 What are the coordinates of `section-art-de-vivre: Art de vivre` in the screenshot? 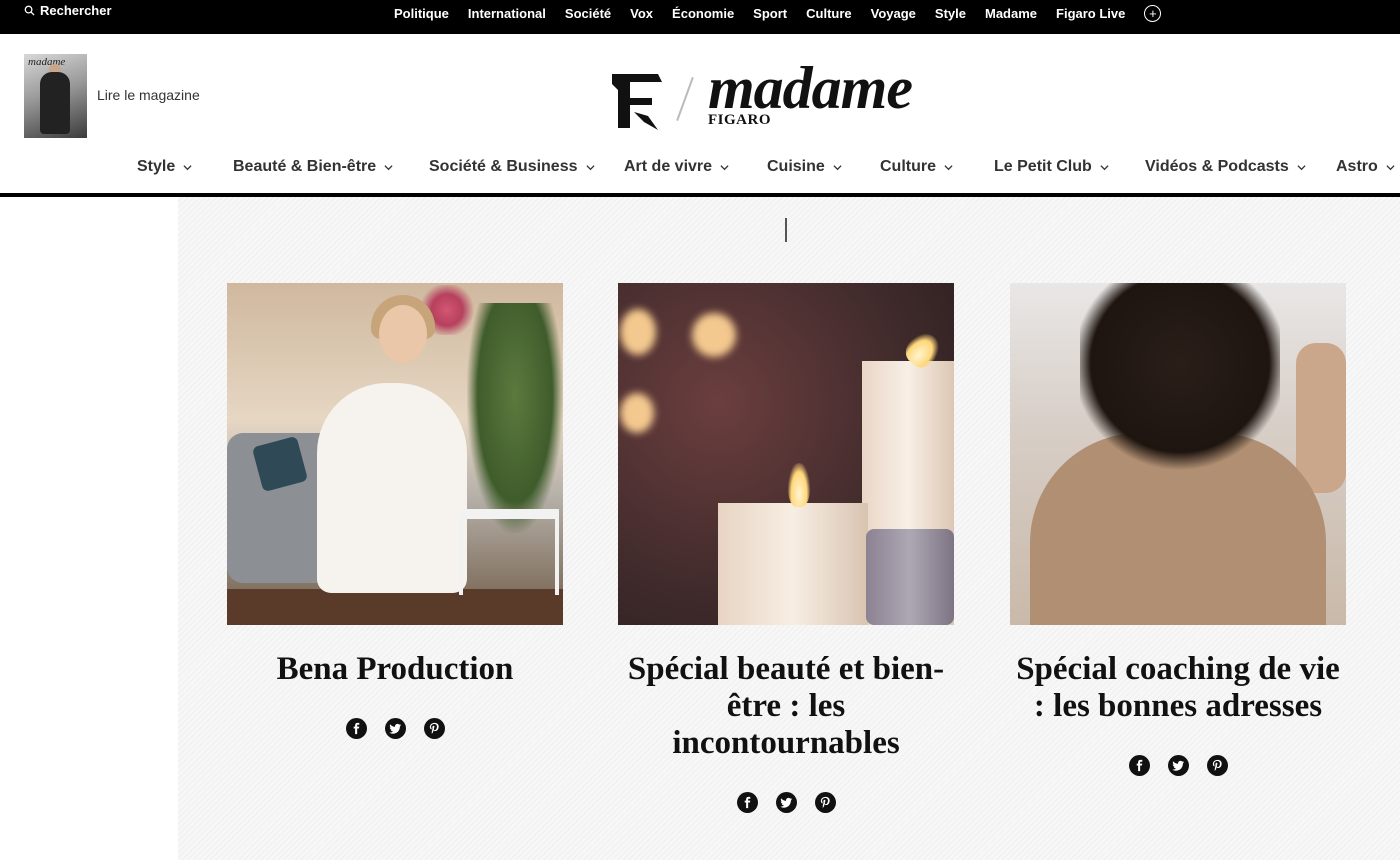 It's located at (676, 167).